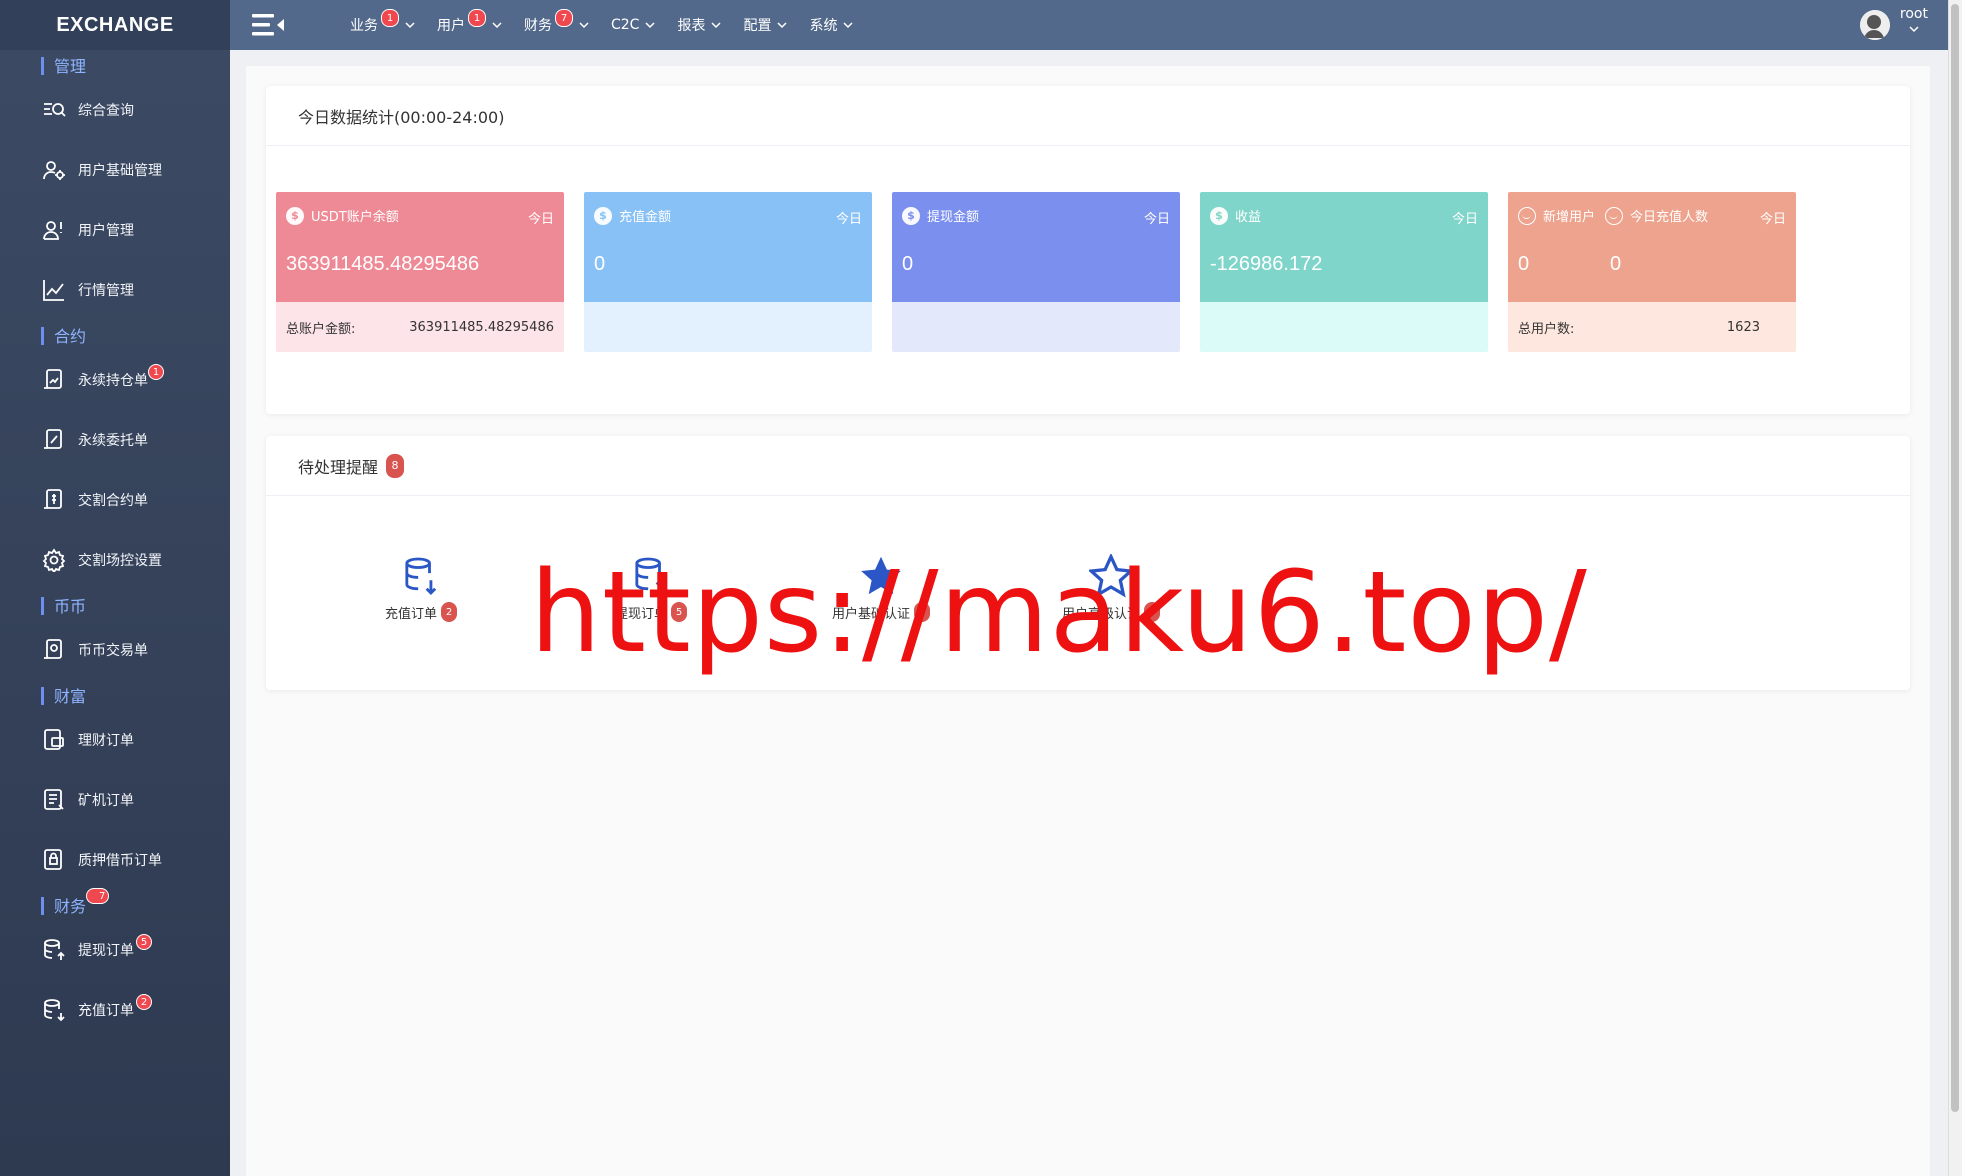 This screenshot has height=1176, width=1962. I want to click on sidebar-item-user-basic: 用户基础管理, so click(115, 170).